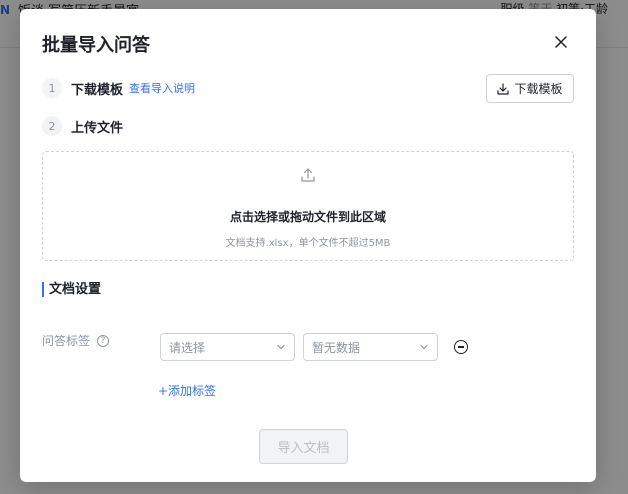 The image size is (628, 494). Describe the element at coordinates (52, 126) in the screenshot. I see `step-number: 2` at that location.